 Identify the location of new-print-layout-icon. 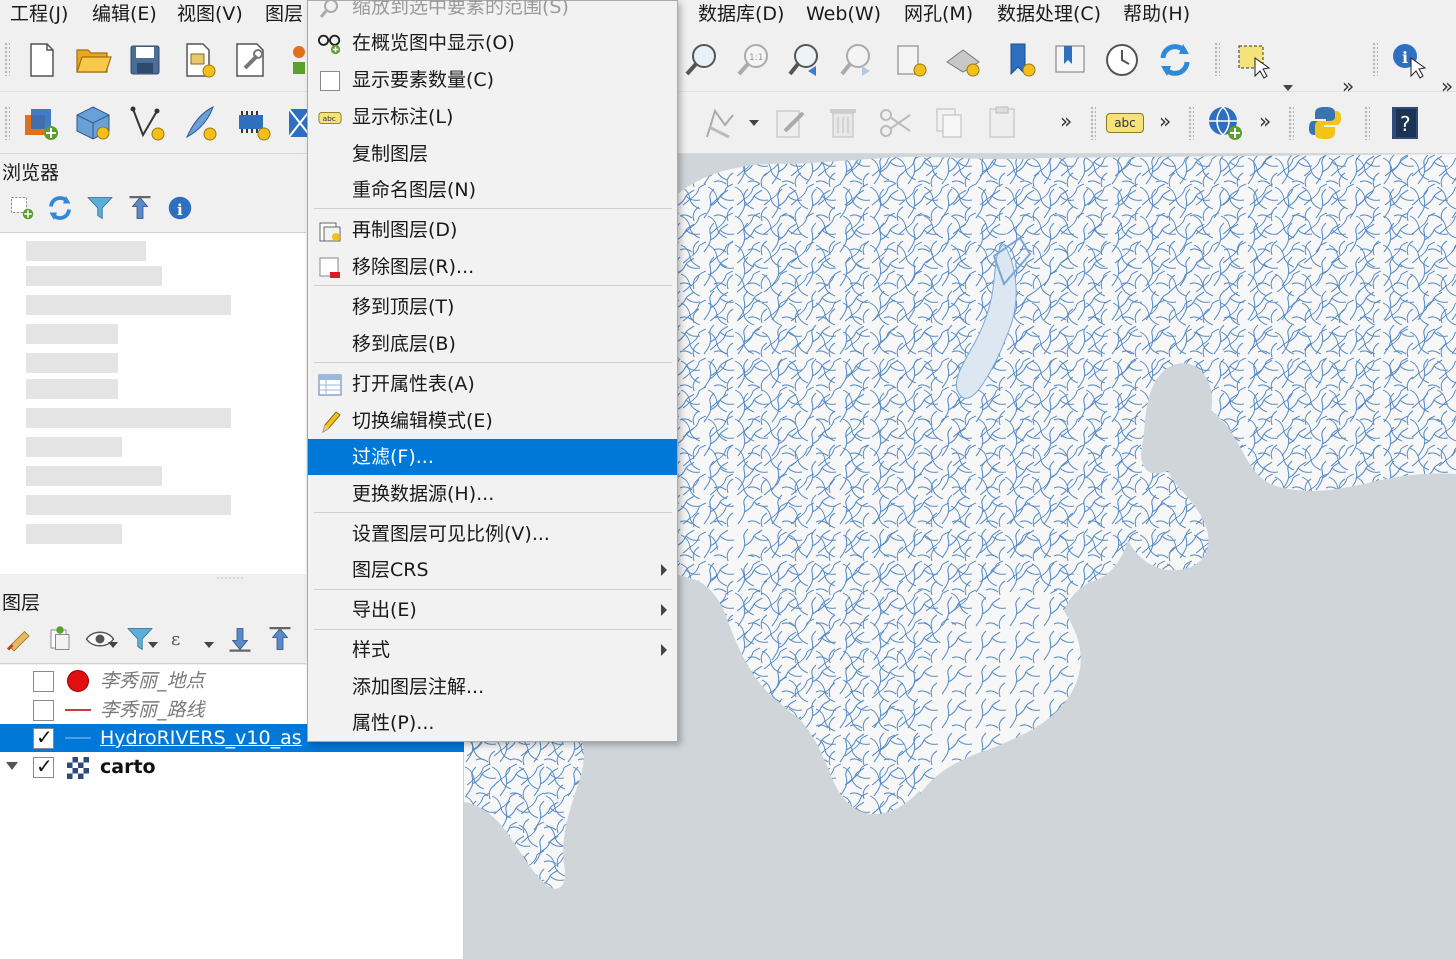
(199, 60).